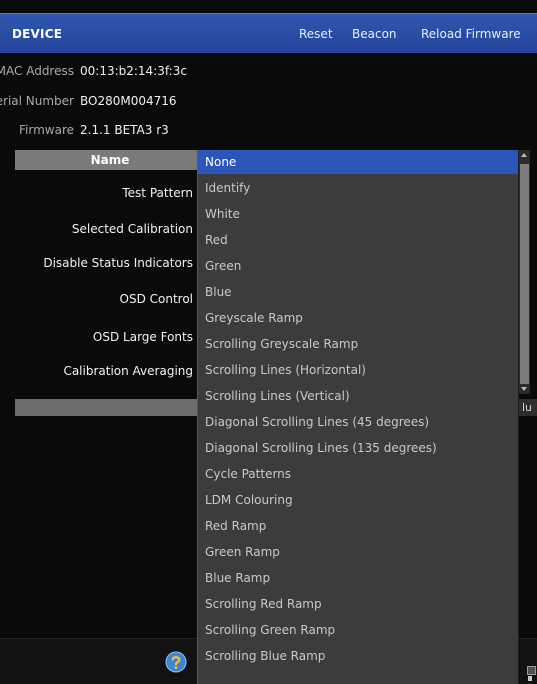 This screenshot has height=684, width=537. What do you see at coordinates (143, 337) in the screenshot?
I see `osd-large-fonts-label: OSD Large Fonts` at bounding box center [143, 337].